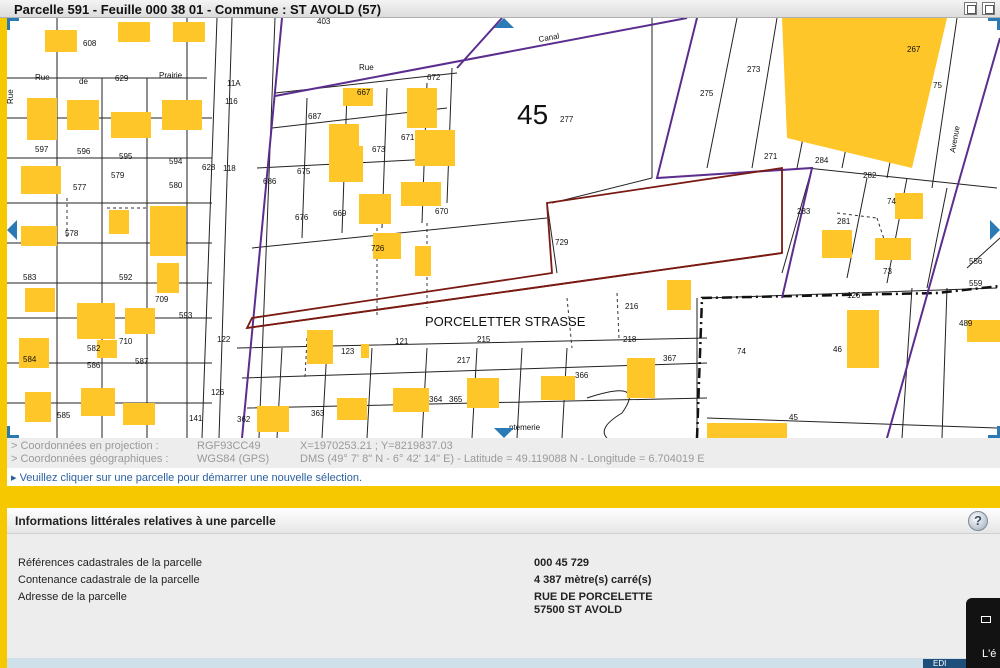 This screenshot has width=1000, height=668. Describe the element at coordinates (436, 399) in the screenshot. I see `svg-text: 364` at that location.